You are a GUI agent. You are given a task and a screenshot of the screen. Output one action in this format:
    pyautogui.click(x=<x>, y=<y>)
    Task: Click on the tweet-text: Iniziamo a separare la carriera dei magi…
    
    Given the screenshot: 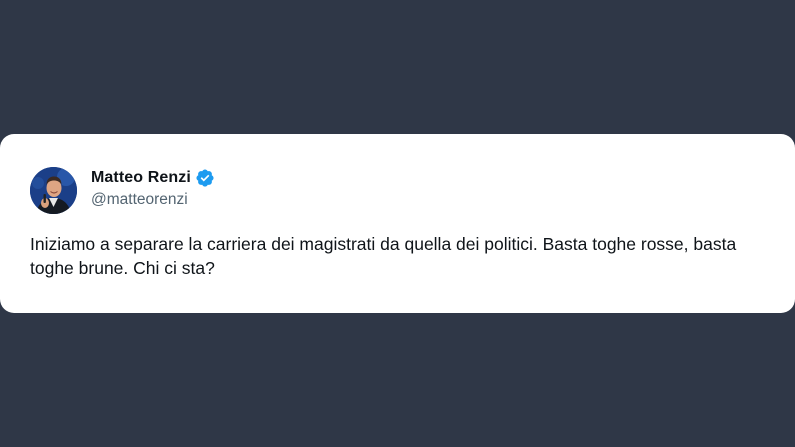 What is the action you would take?
    pyautogui.click(x=383, y=256)
    